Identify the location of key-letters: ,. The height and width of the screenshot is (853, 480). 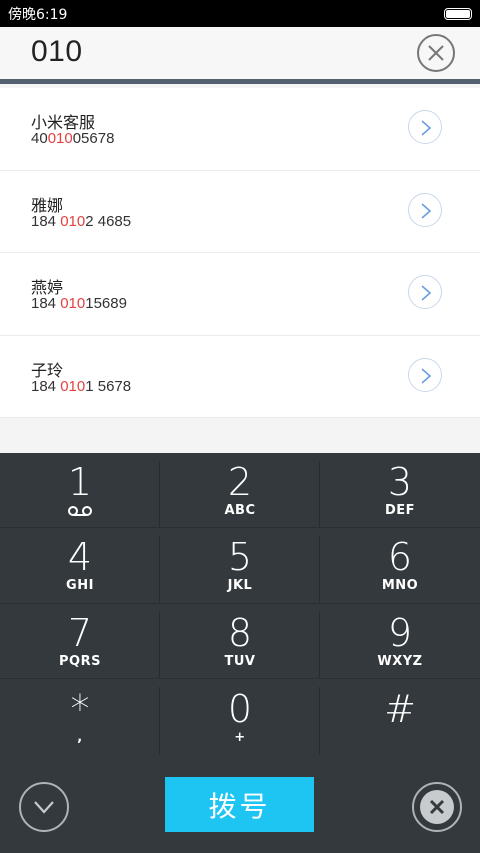
(80, 737).